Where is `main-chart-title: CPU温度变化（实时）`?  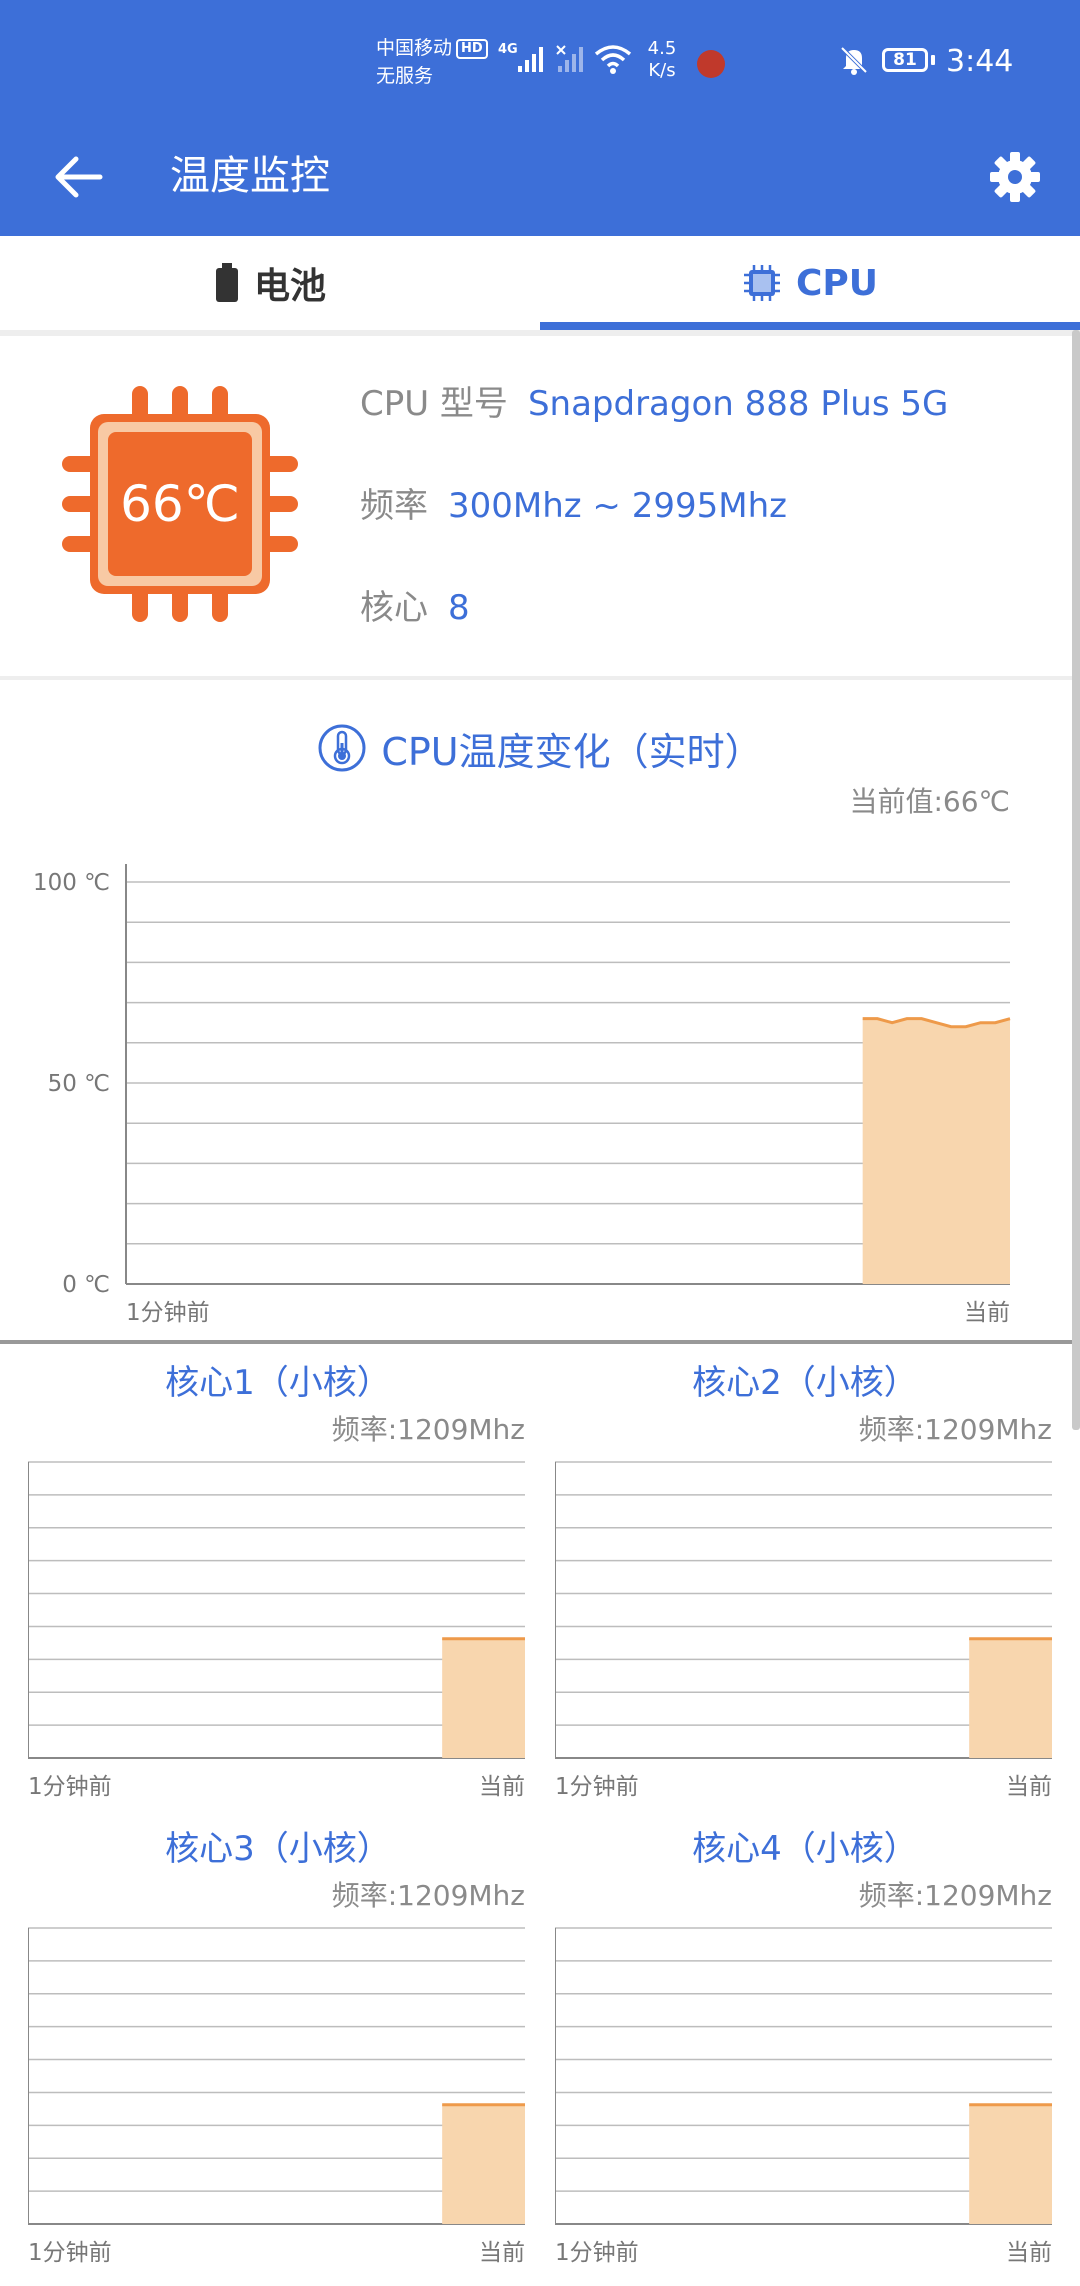
main-chart-title: CPU温度变化（实时） is located at coordinates (572, 751).